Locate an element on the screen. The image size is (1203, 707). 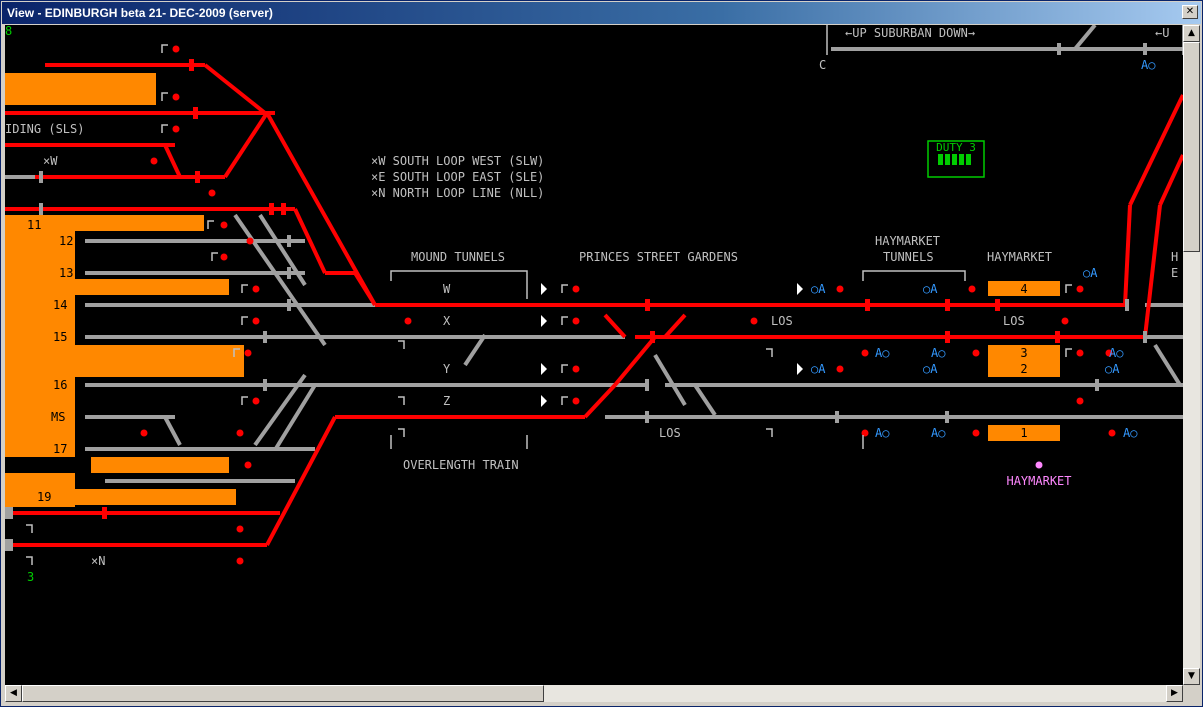
topleft-marker: 8 is located at coordinates (8, 31).